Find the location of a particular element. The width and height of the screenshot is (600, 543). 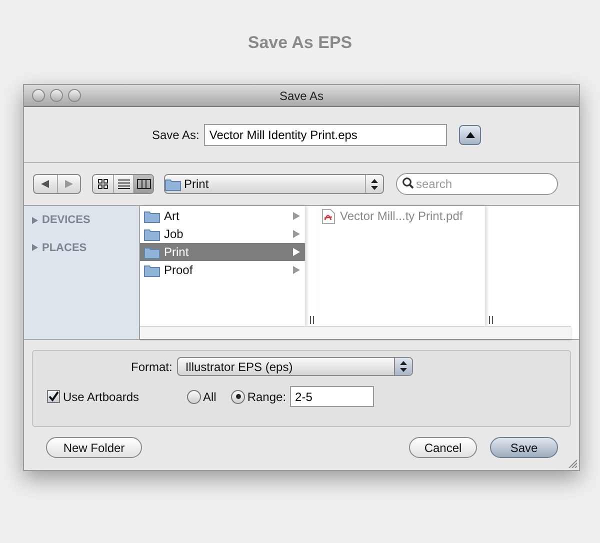

path-popup-button: Print is located at coordinates (274, 184).